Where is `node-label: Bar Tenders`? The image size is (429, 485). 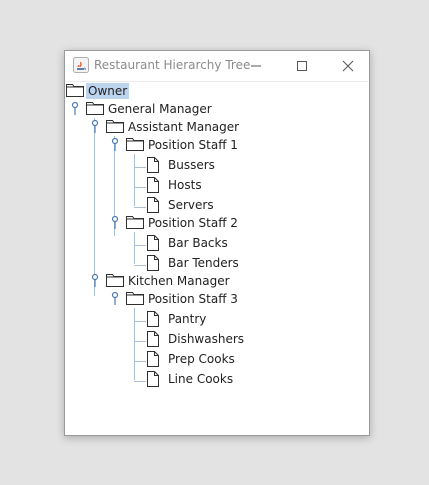
node-label: Bar Tenders is located at coordinates (203, 263).